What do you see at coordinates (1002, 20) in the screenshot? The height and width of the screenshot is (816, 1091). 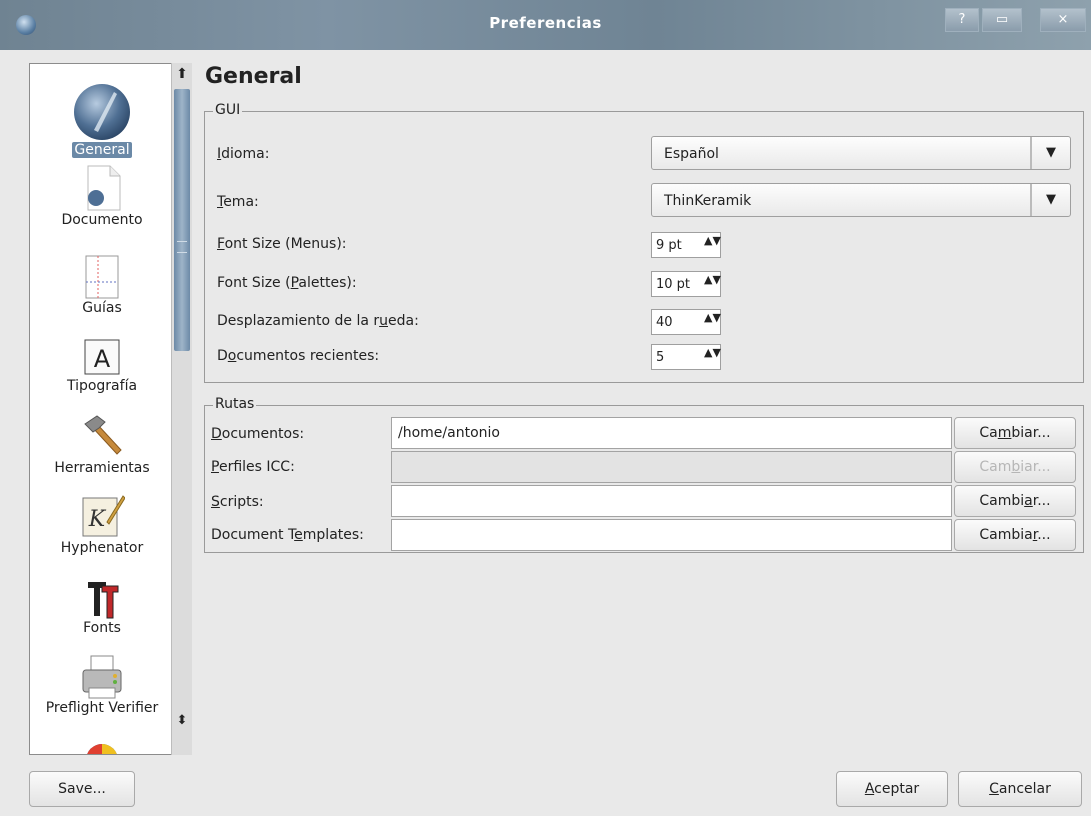 I see `maximize-button: ▭` at bounding box center [1002, 20].